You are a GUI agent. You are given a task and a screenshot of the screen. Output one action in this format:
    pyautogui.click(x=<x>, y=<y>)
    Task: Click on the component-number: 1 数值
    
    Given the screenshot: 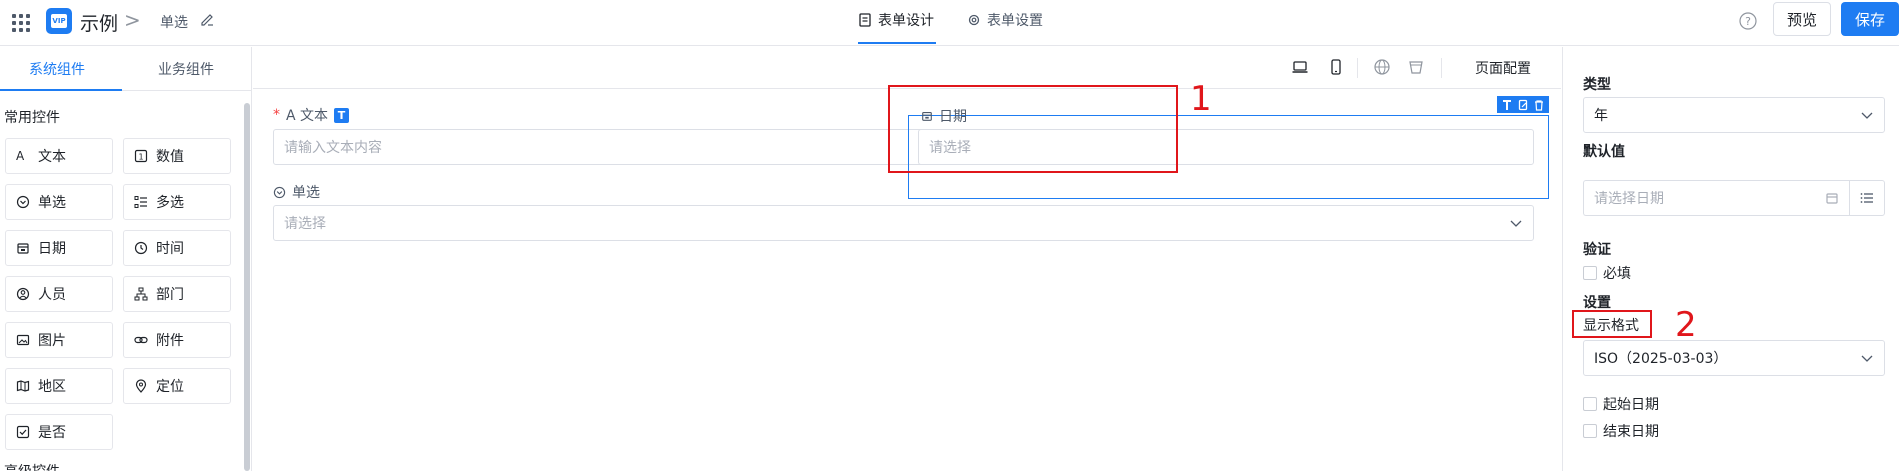 What is the action you would take?
    pyautogui.click(x=177, y=156)
    